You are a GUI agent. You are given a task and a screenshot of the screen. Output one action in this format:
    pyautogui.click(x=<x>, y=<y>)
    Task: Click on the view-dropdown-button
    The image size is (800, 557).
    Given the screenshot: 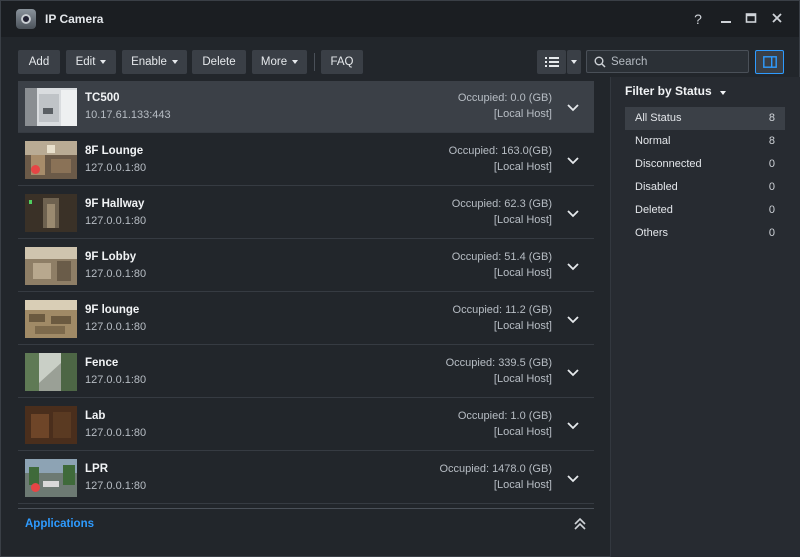 What is the action you would take?
    pyautogui.click(x=574, y=62)
    